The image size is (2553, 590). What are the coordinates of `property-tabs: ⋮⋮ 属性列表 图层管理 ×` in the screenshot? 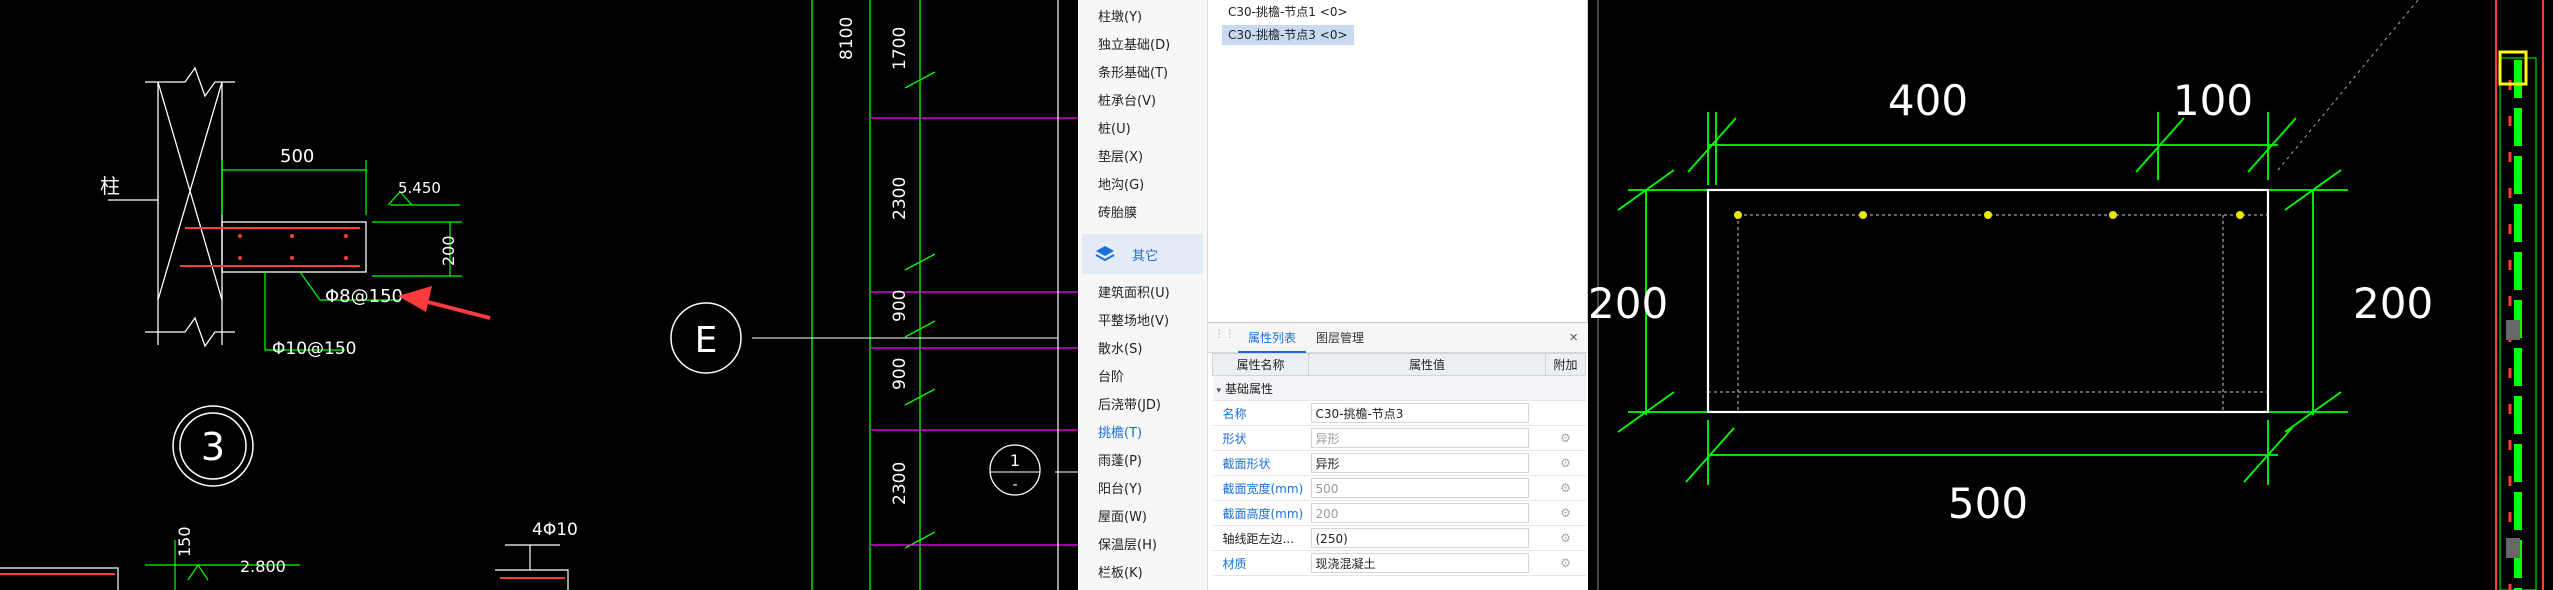 It's located at (1398, 338).